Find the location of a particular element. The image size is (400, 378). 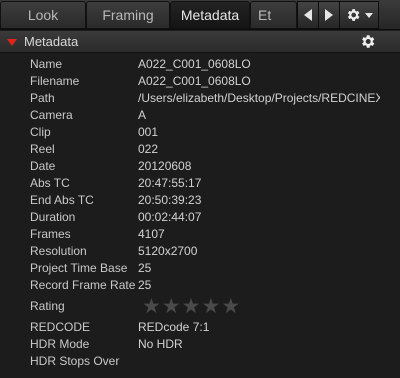

tab-metadata: Metadata is located at coordinates (210, 15).